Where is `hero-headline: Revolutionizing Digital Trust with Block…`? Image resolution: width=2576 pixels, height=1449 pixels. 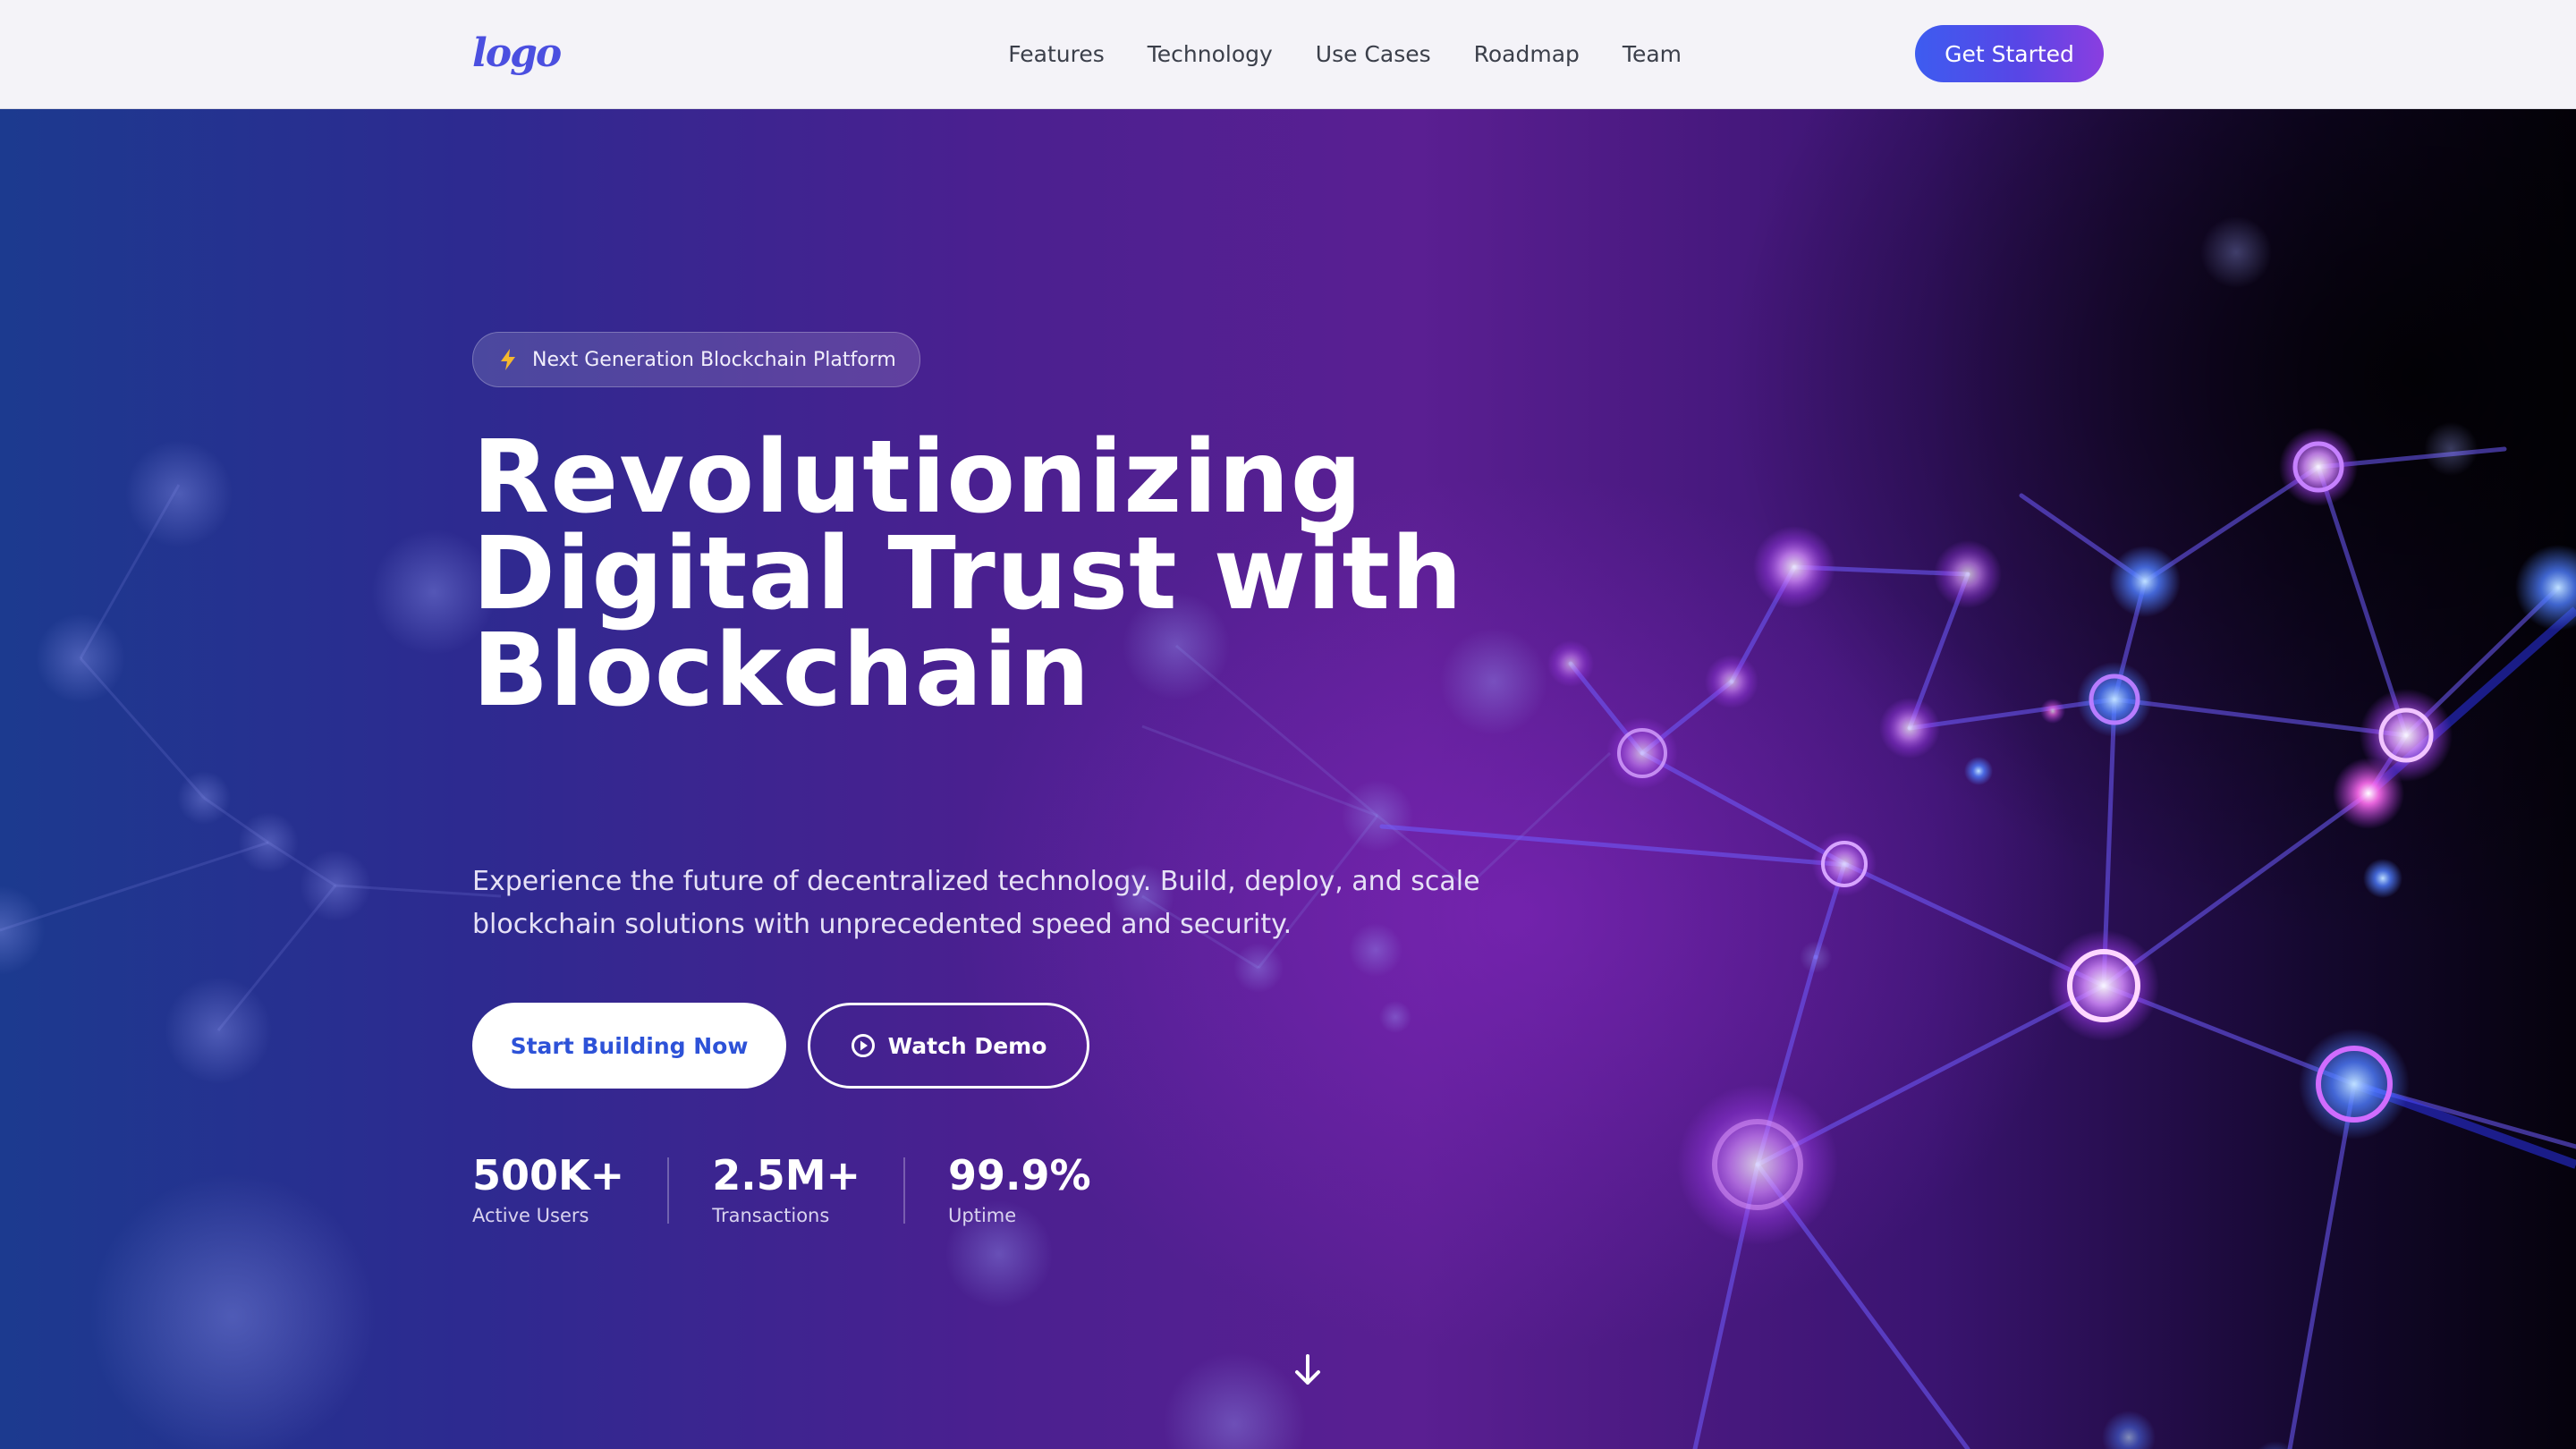 hero-headline: Revolutionizing Digital Trust with Block… is located at coordinates (1053, 574).